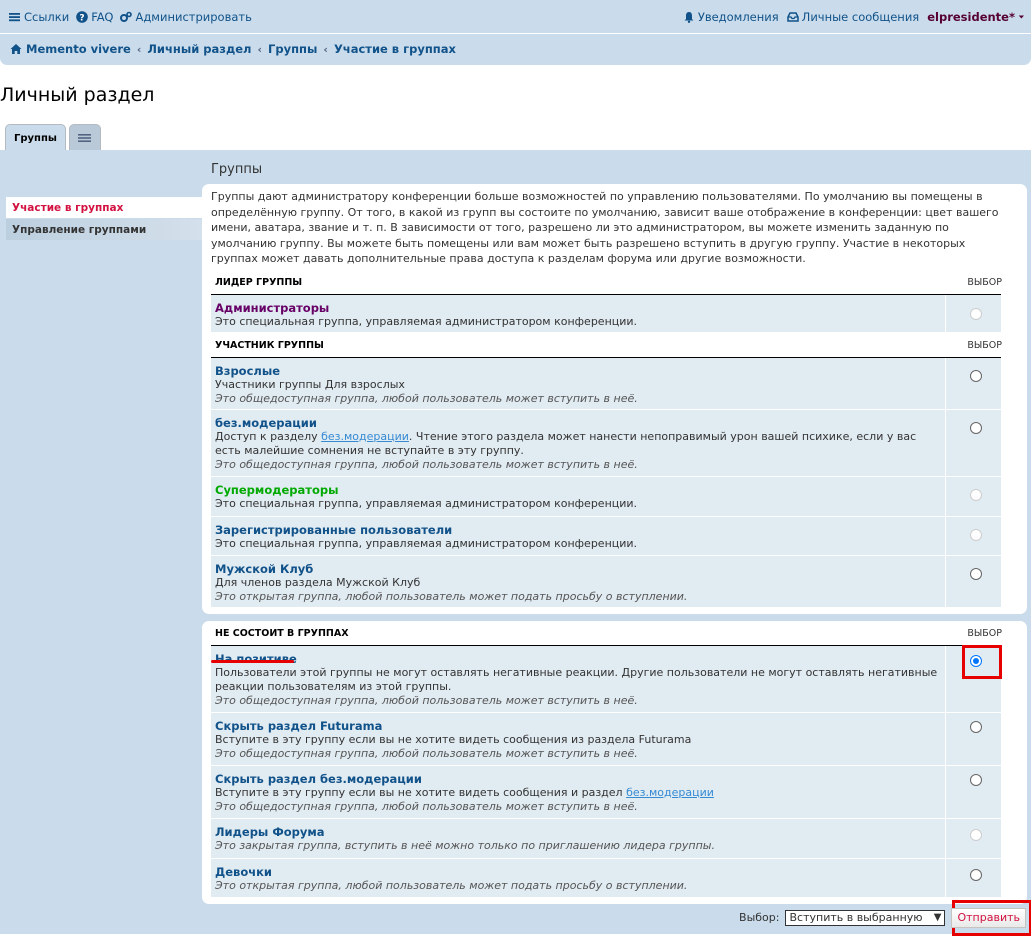 This screenshot has width=1031, height=936. I want to click on group-name: На позитиве, so click(580, 659).